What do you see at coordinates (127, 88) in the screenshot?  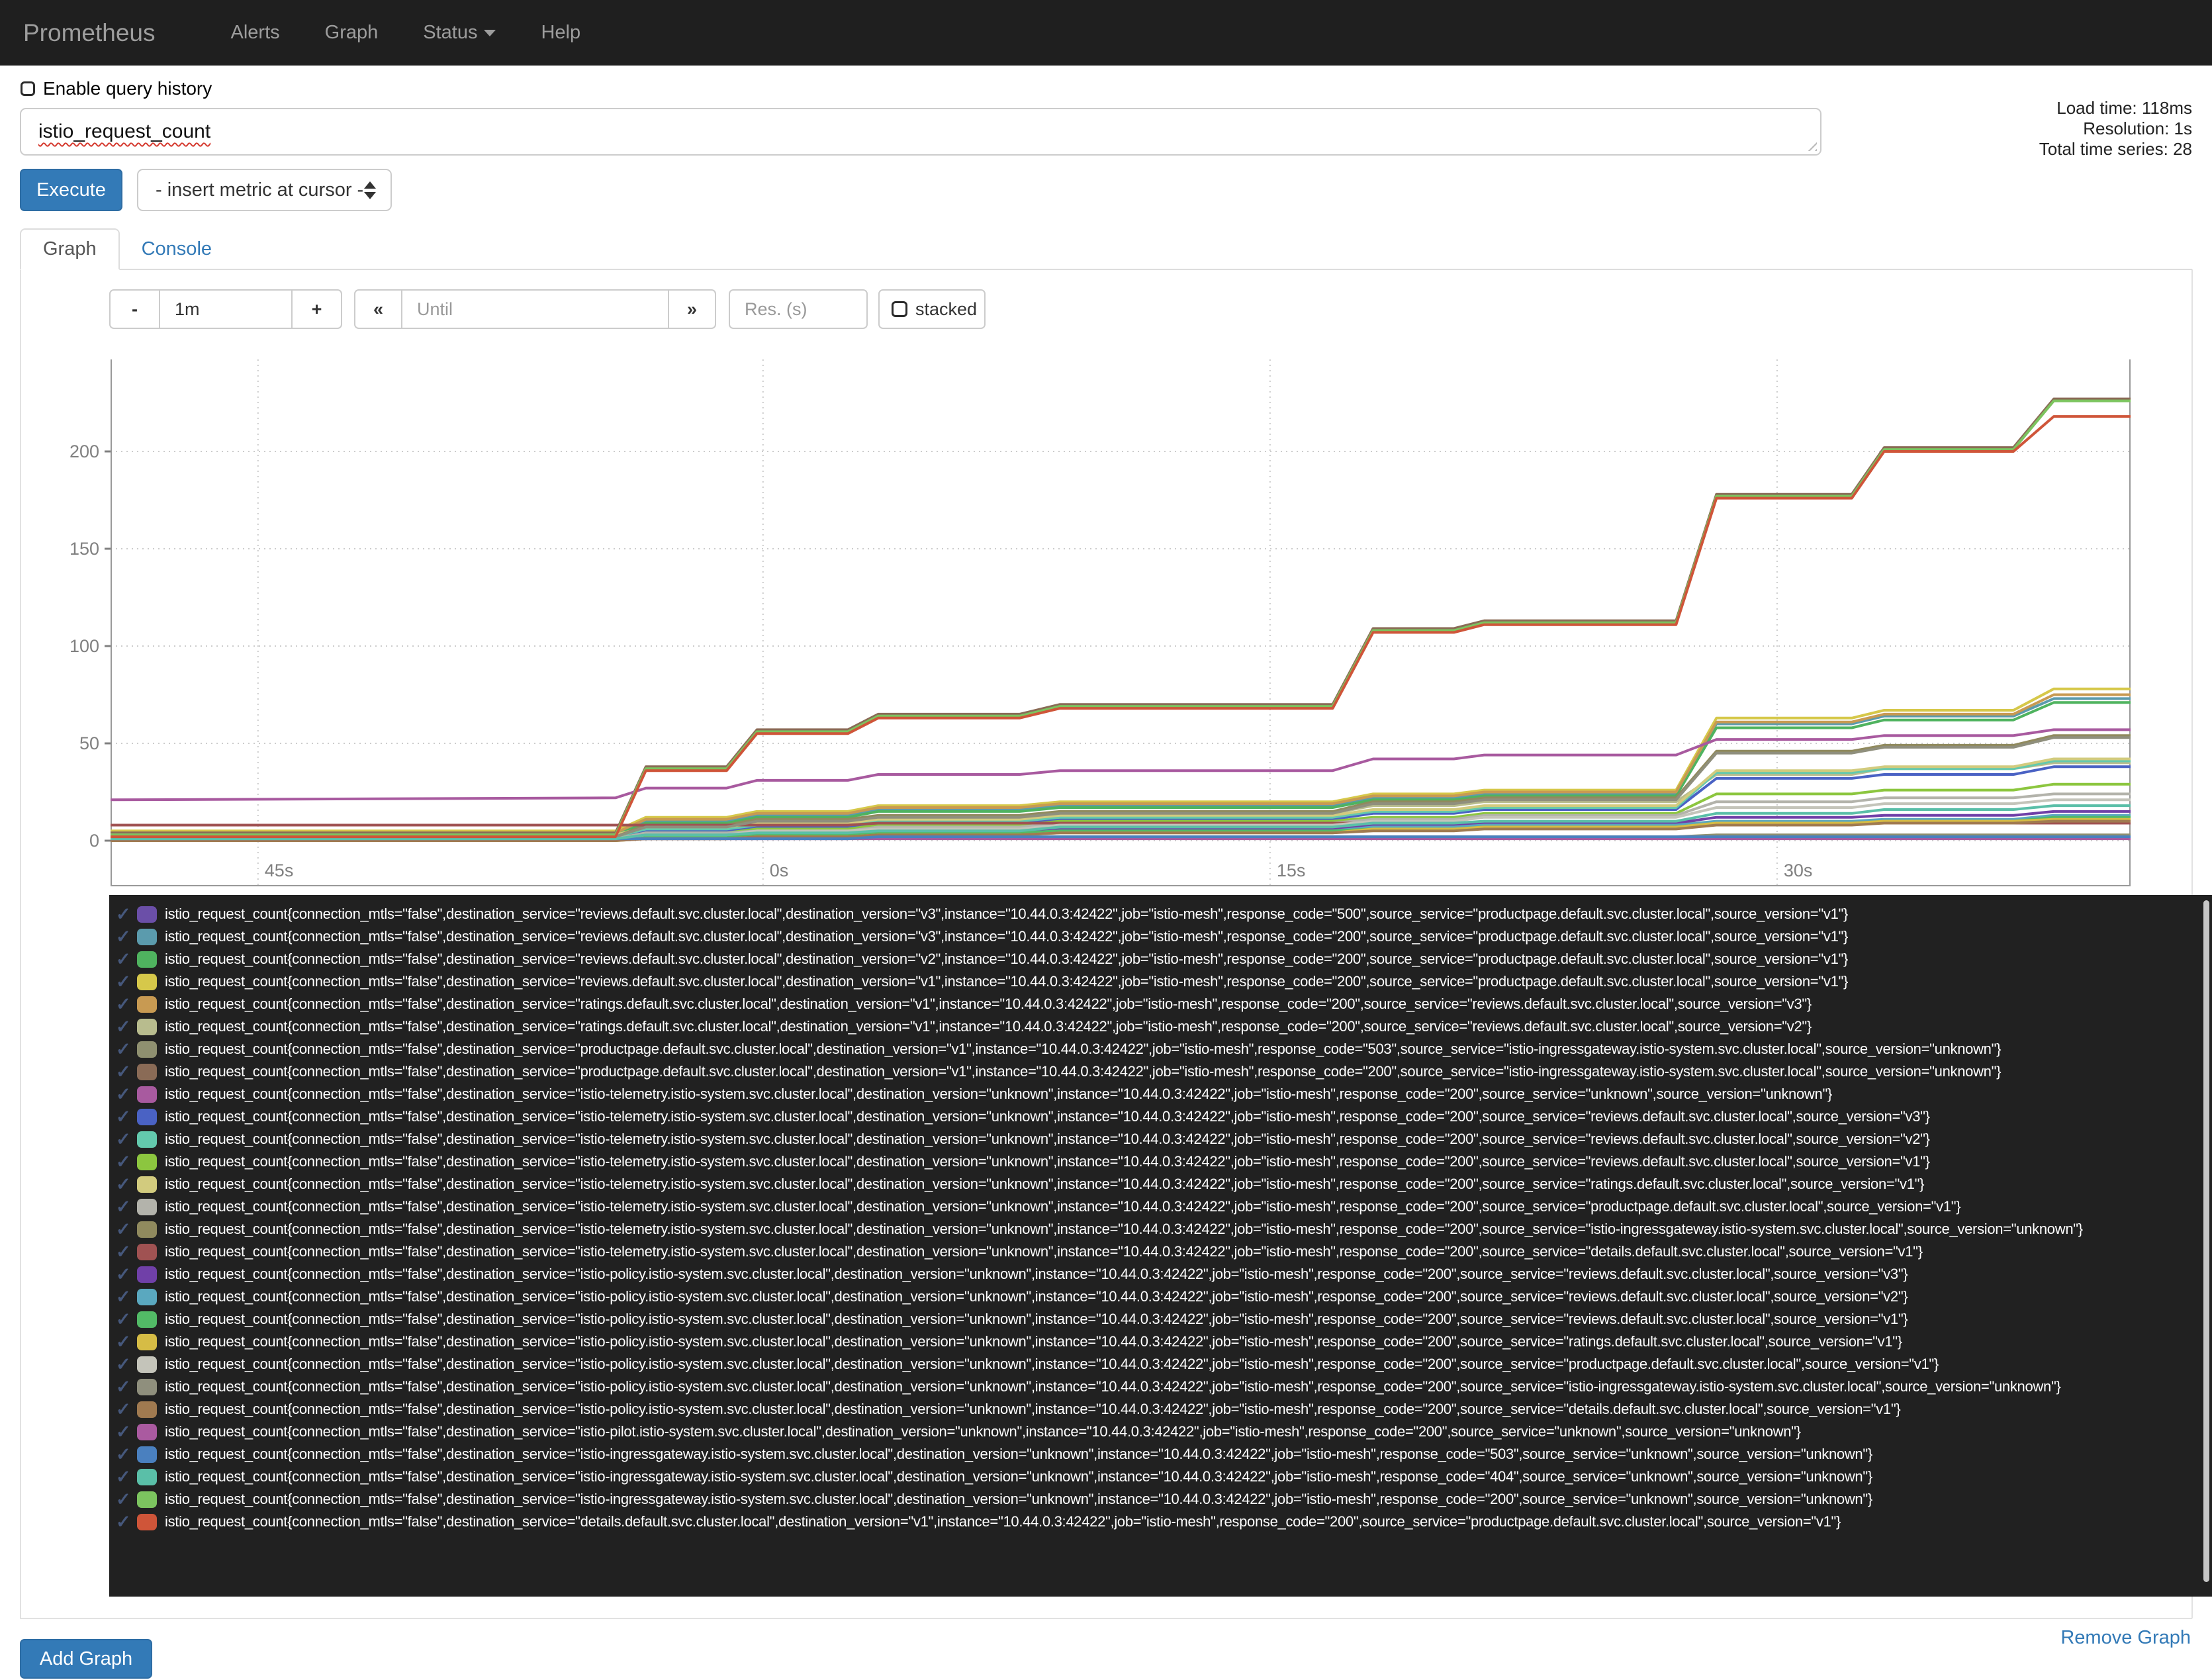 I see `query-history-label: Enable query history` at bounding box center [127, 88].